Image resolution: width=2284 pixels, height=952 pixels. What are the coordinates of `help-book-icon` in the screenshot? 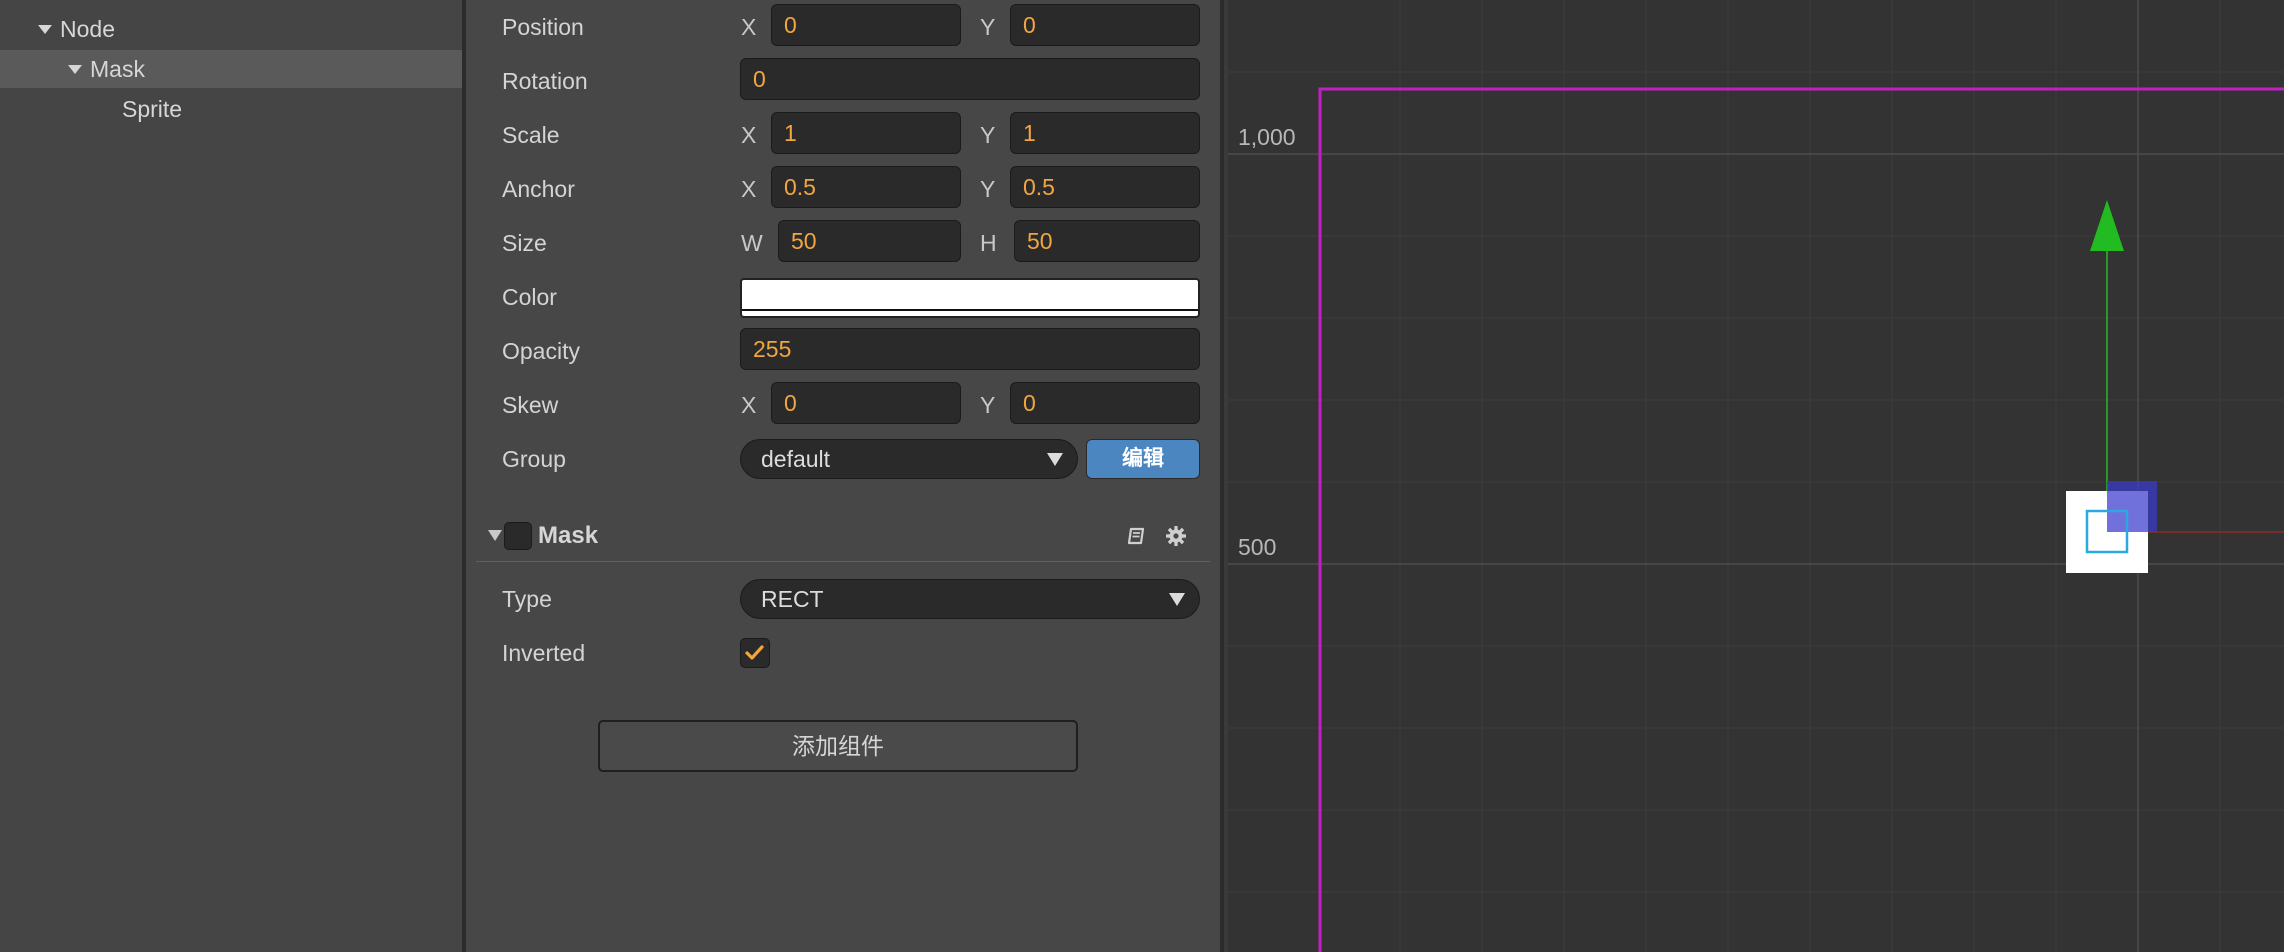 It's located at (1136, 536).